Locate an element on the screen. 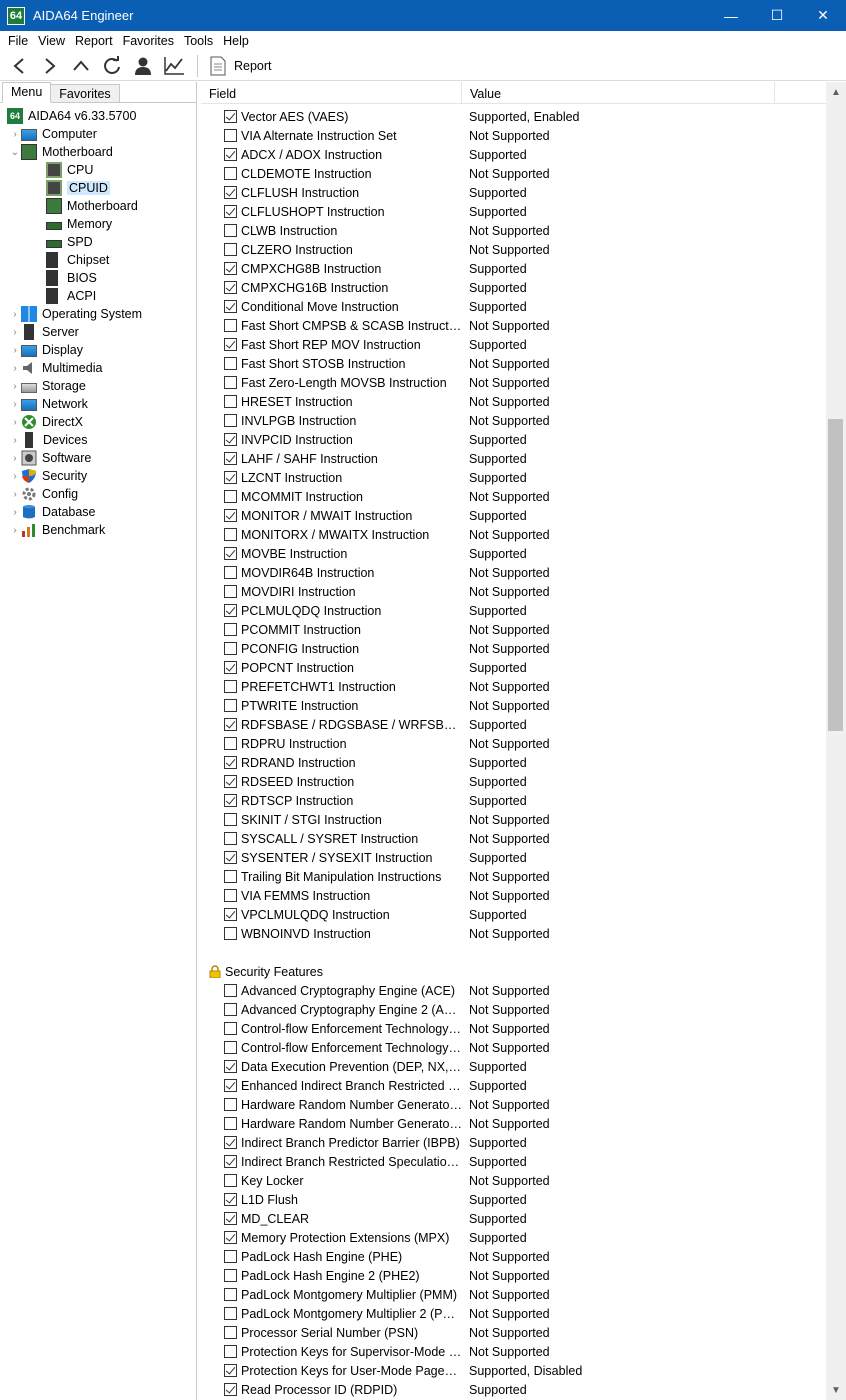 Image resolution: width=846 pixels, height=1400 pixels. list-row: LZCNT Instruction Supported is located at coordinates (514, 477).